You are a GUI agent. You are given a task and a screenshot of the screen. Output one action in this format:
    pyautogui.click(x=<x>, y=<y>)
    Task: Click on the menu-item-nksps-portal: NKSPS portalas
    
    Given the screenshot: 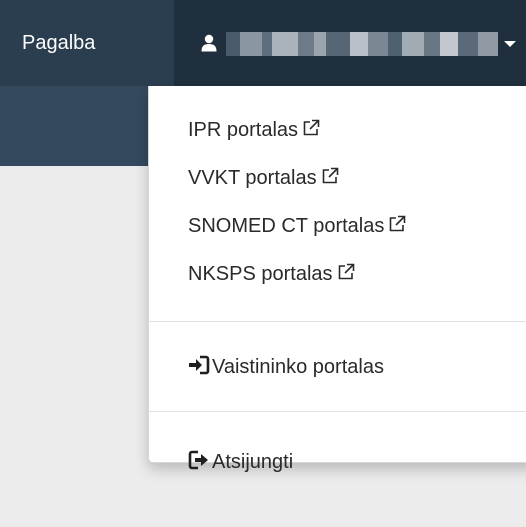 What is the action you would take?
    pyautogui.click(x=337, y=274)
    